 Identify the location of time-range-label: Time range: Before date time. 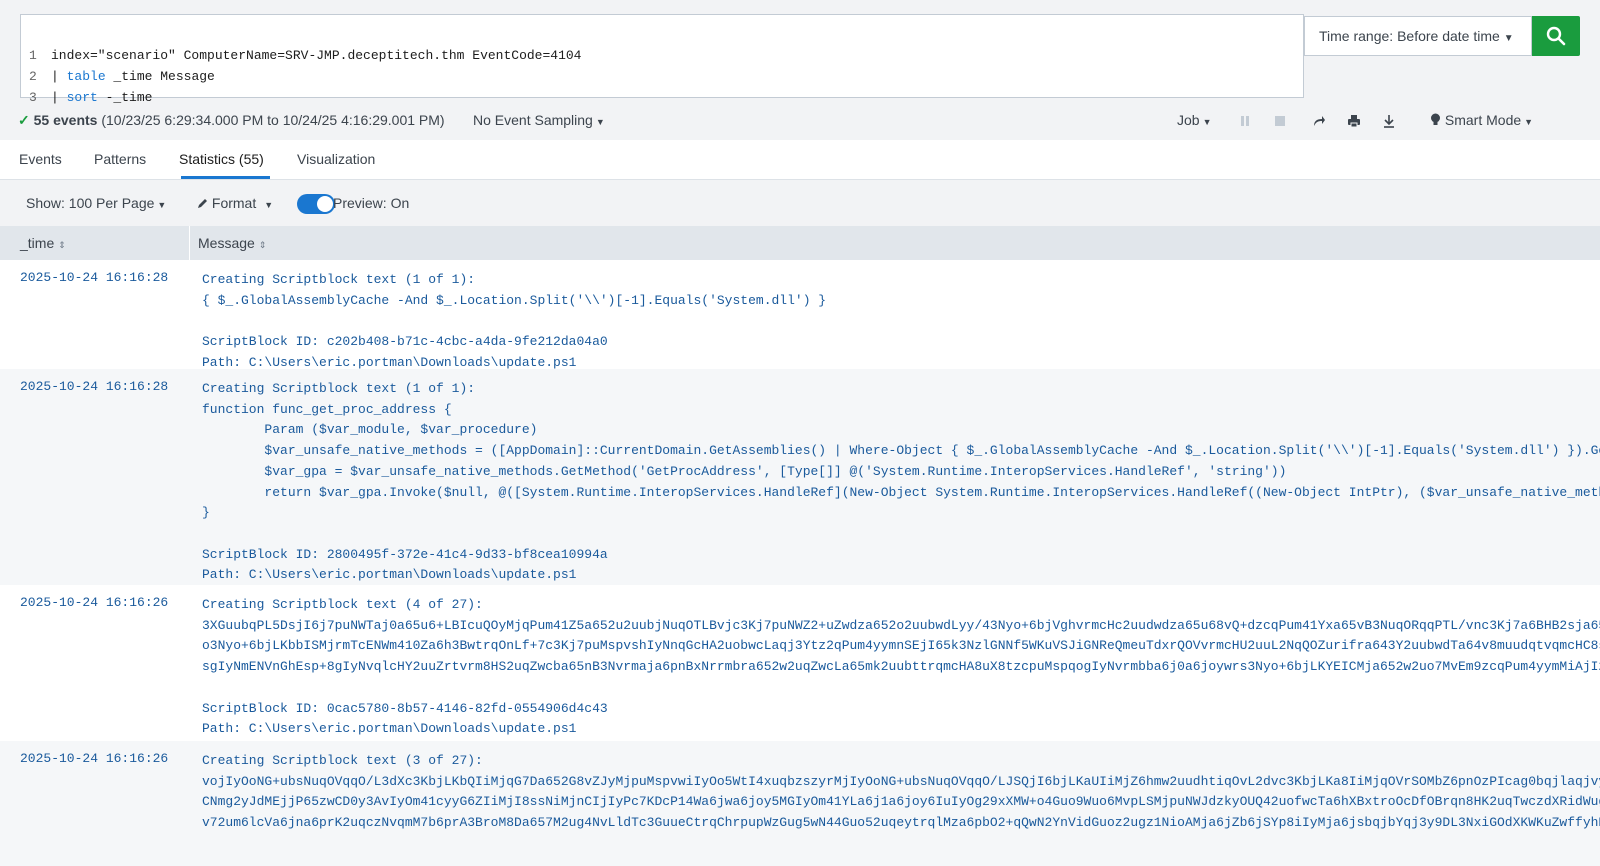
(1409, 36).